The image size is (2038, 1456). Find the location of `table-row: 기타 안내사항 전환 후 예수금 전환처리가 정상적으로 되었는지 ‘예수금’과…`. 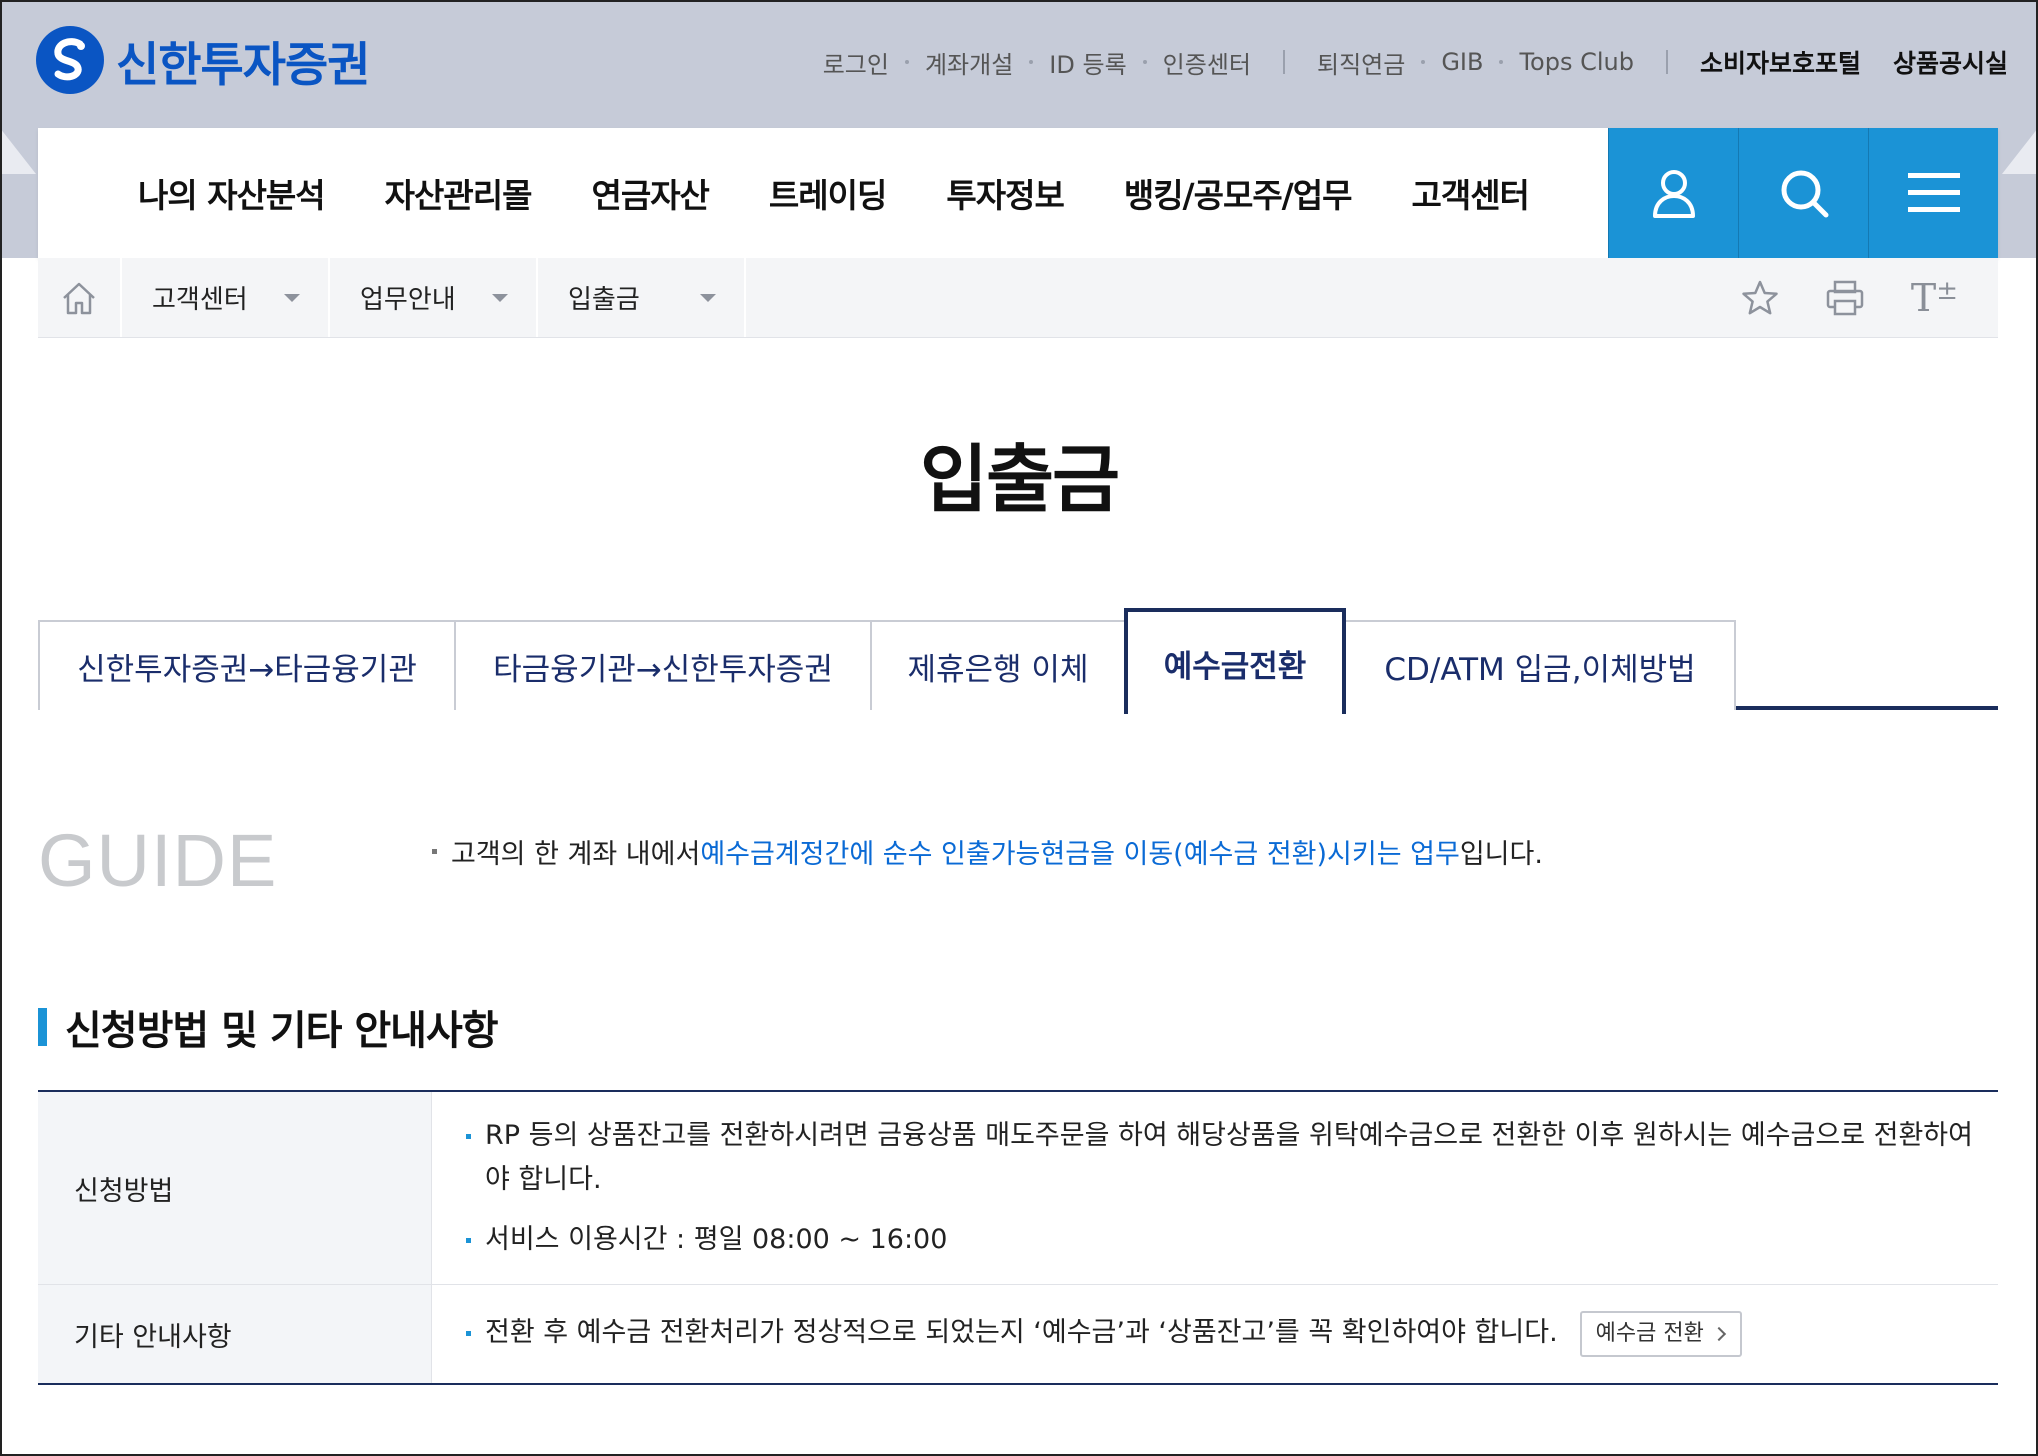

table-row: 기타 안내사항 전환 후 예수금 전환처리가 정상적으로 되었는지 ‘예수금’과… is located at coordinates (1018, 1334).